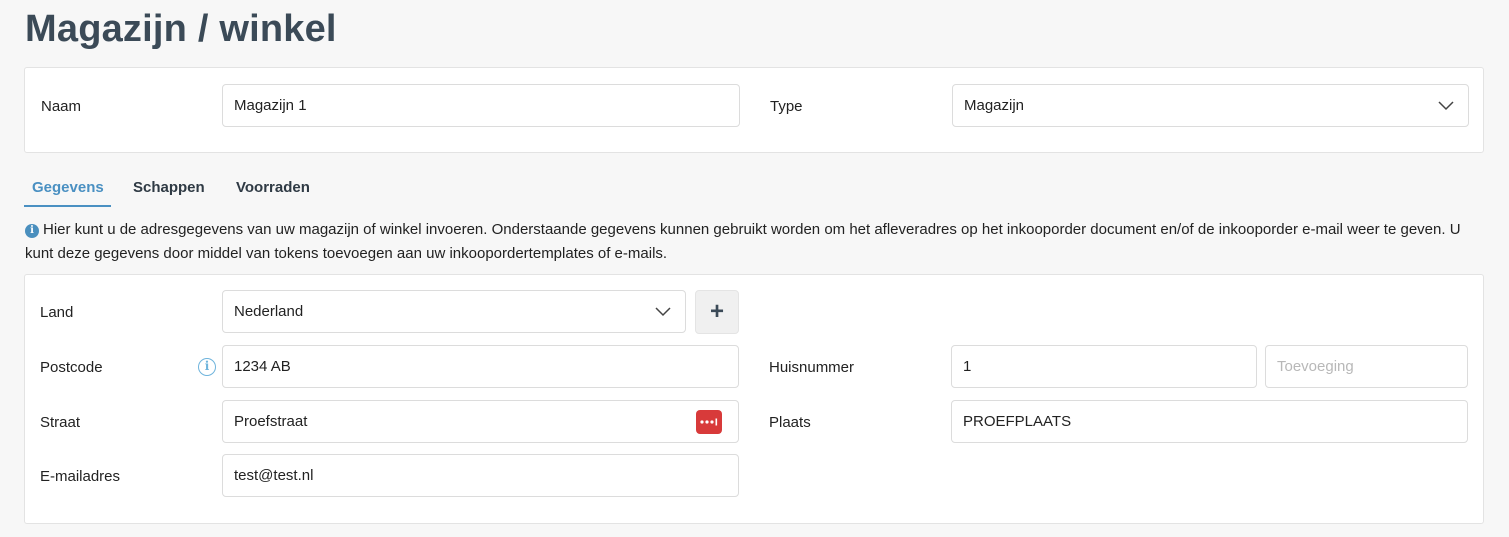  I want to click on type-select: Magazijn, so click(1210, 105).